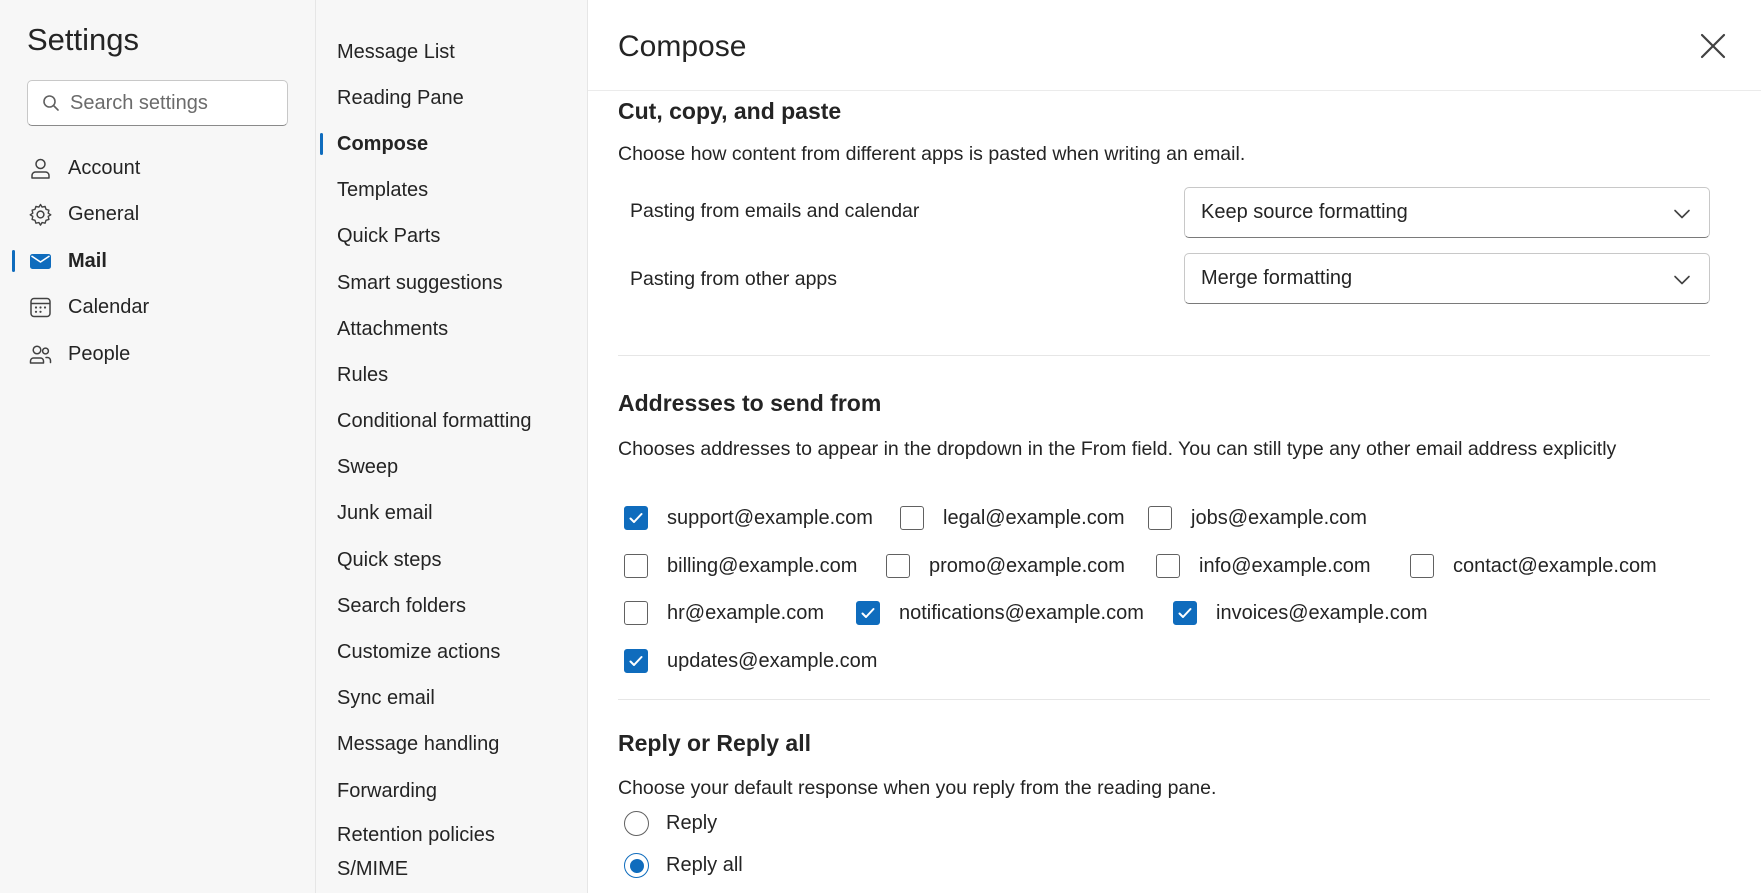 Image resolution: width=1761 pixels, height=893 pixels. What do you see at coordinates (452, 422) in the screenshot?
I see `subnav-conditional-formatting: Conditional formatting` at bounding box center [452, 422].